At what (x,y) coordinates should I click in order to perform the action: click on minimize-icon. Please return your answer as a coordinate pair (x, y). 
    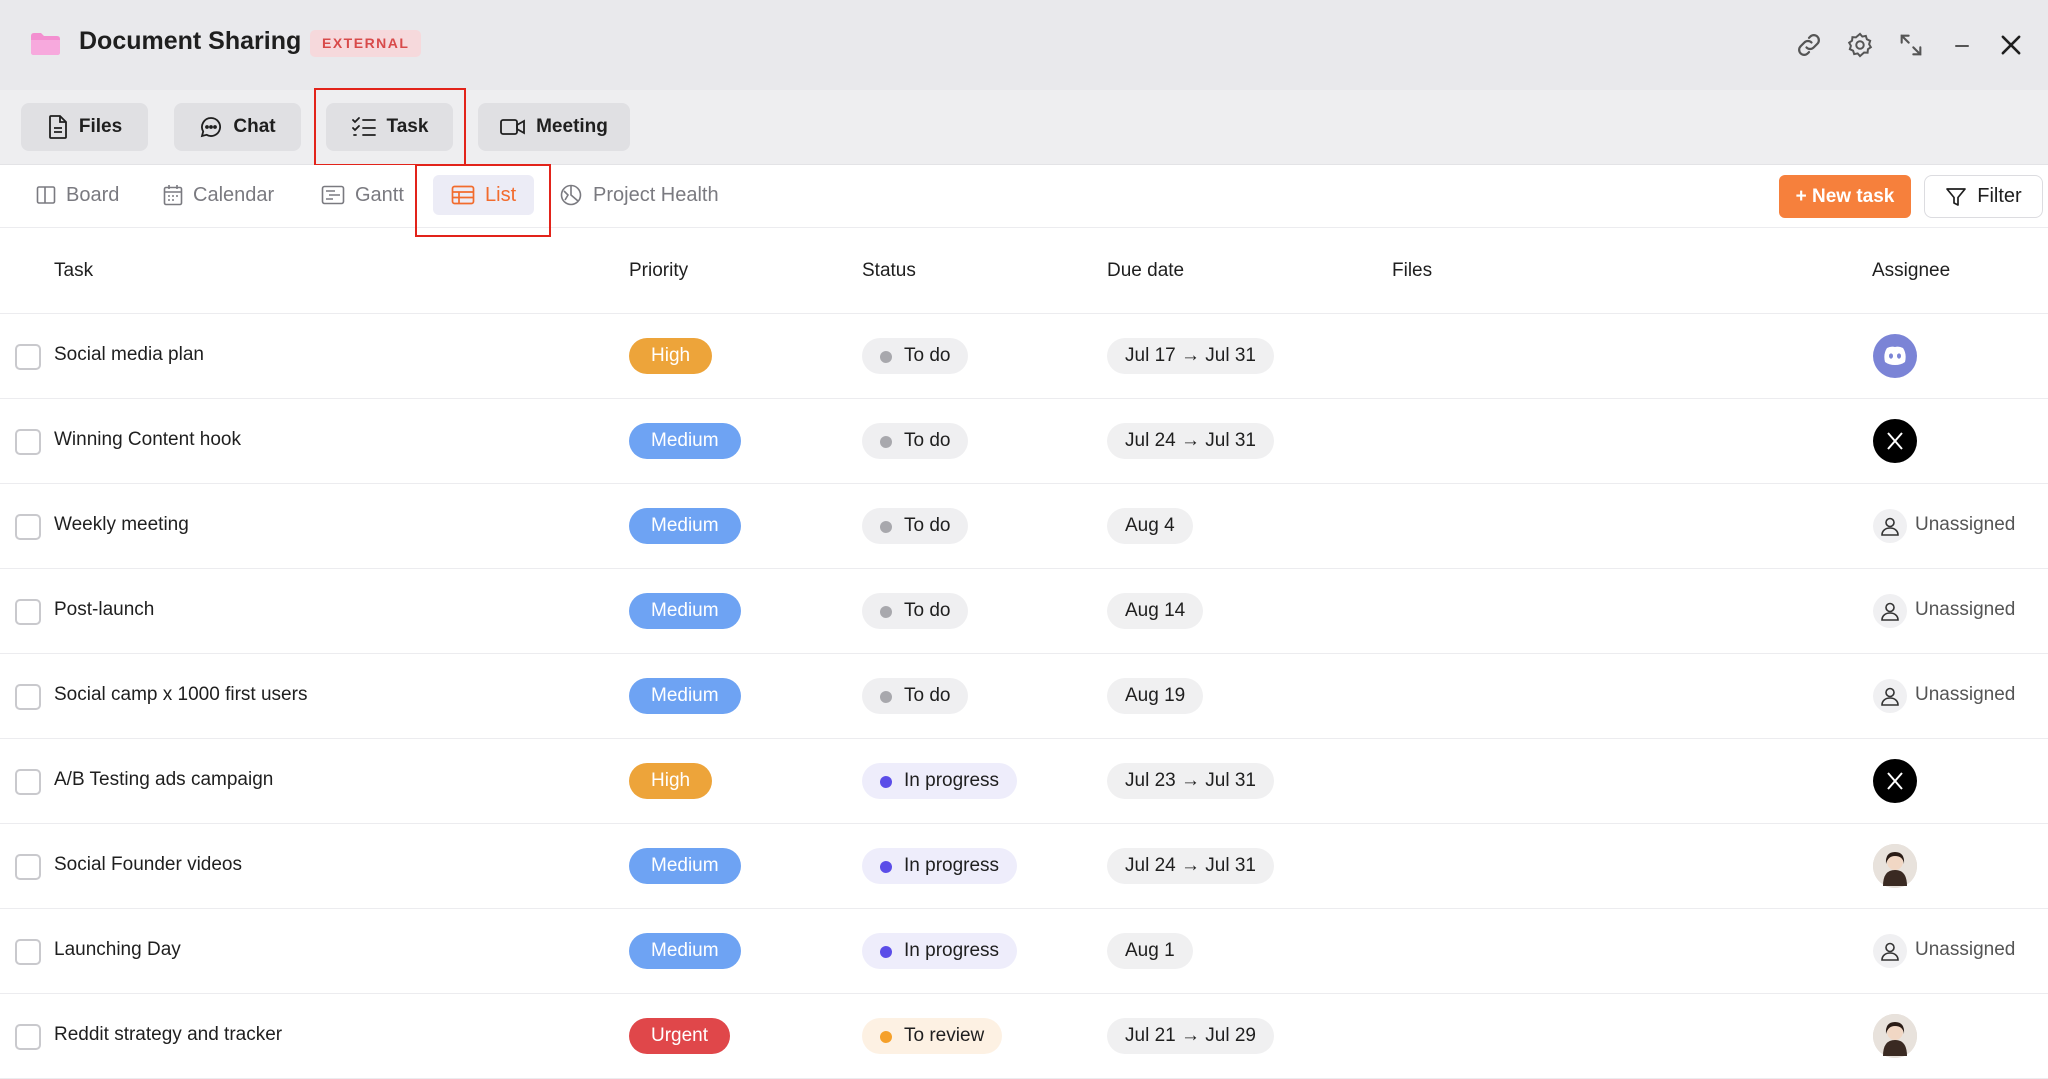
    Looking at the image, I should click on (1962, 45).